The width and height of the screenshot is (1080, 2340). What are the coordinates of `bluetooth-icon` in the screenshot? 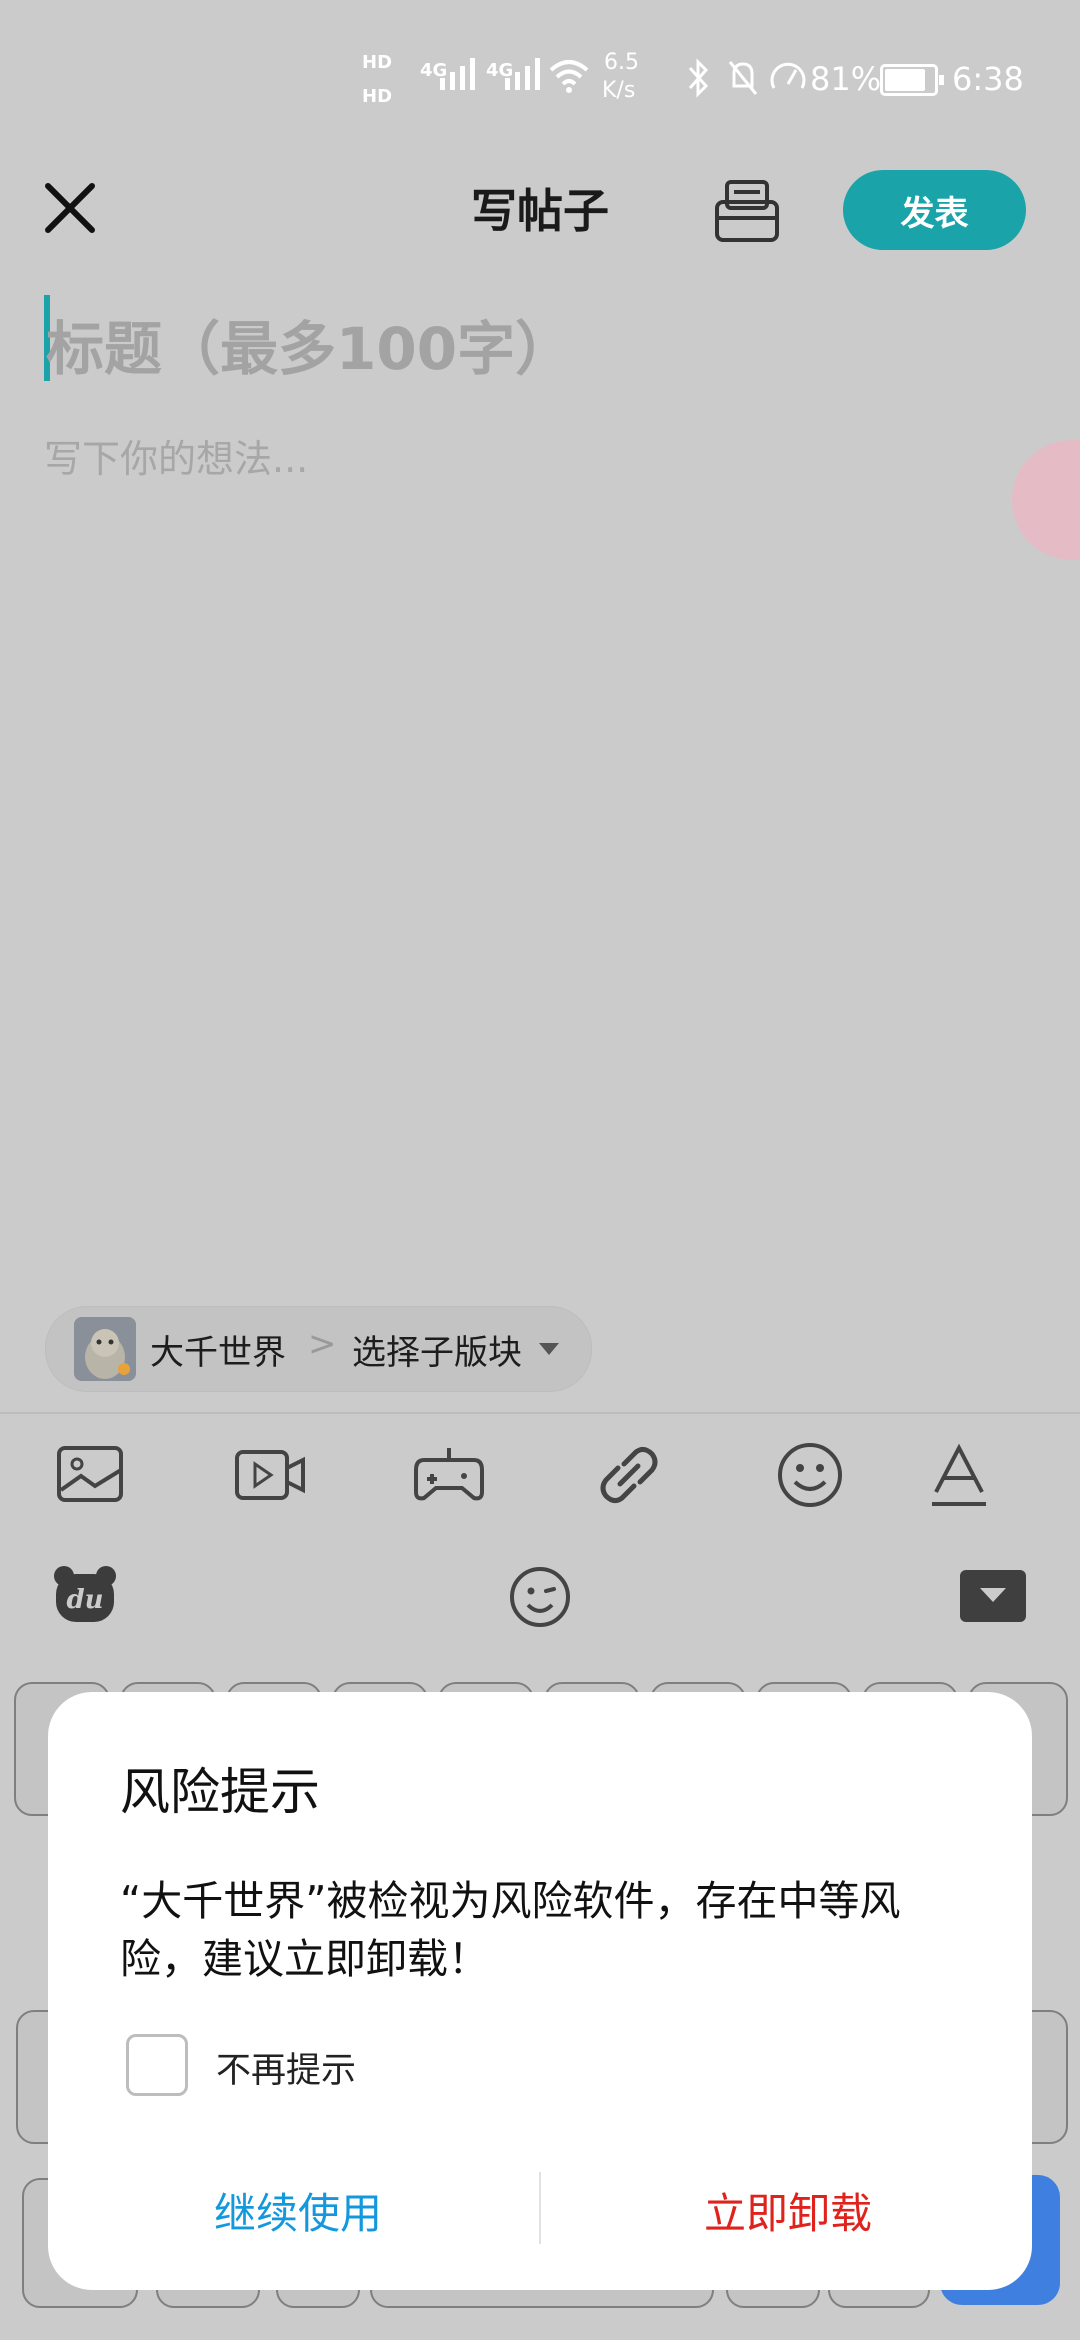 It's located at (698, 78).